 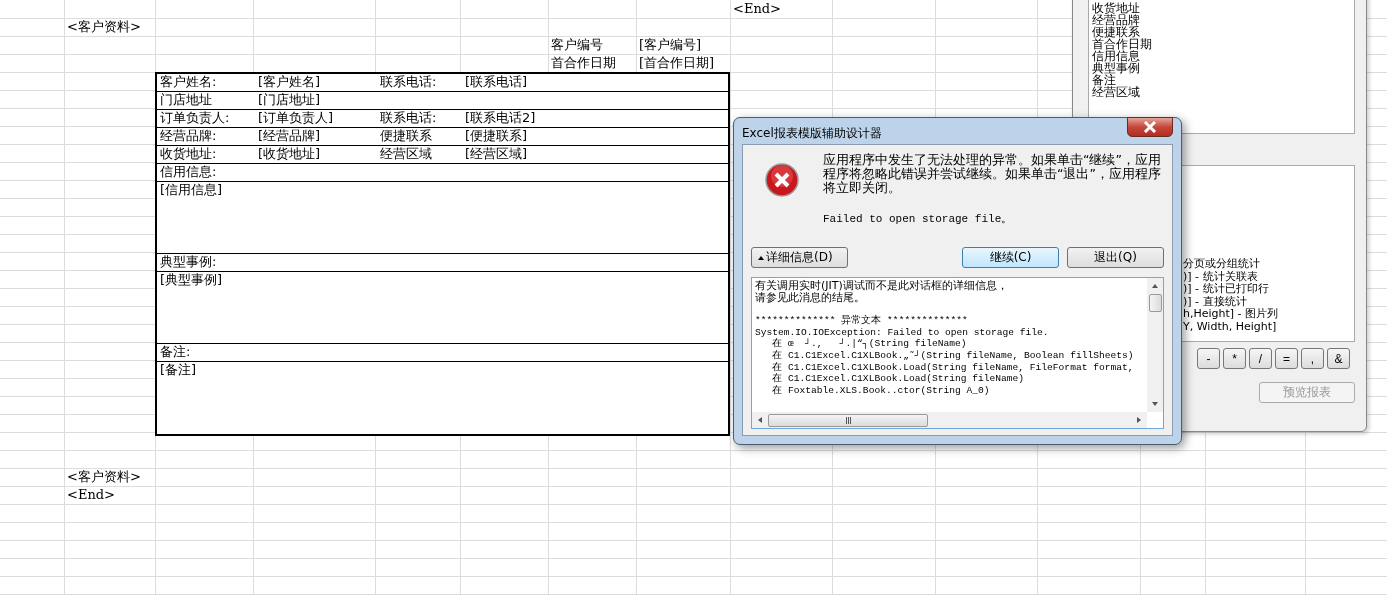 I want to click on field-label: 客户编号, so click(x=577, y=45).